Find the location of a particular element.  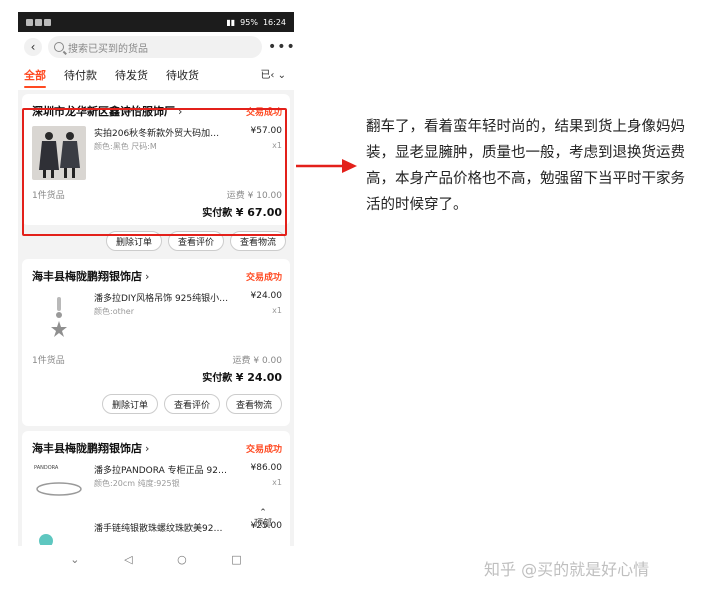

charm-photo-icon is located at coordinates (59, 318).